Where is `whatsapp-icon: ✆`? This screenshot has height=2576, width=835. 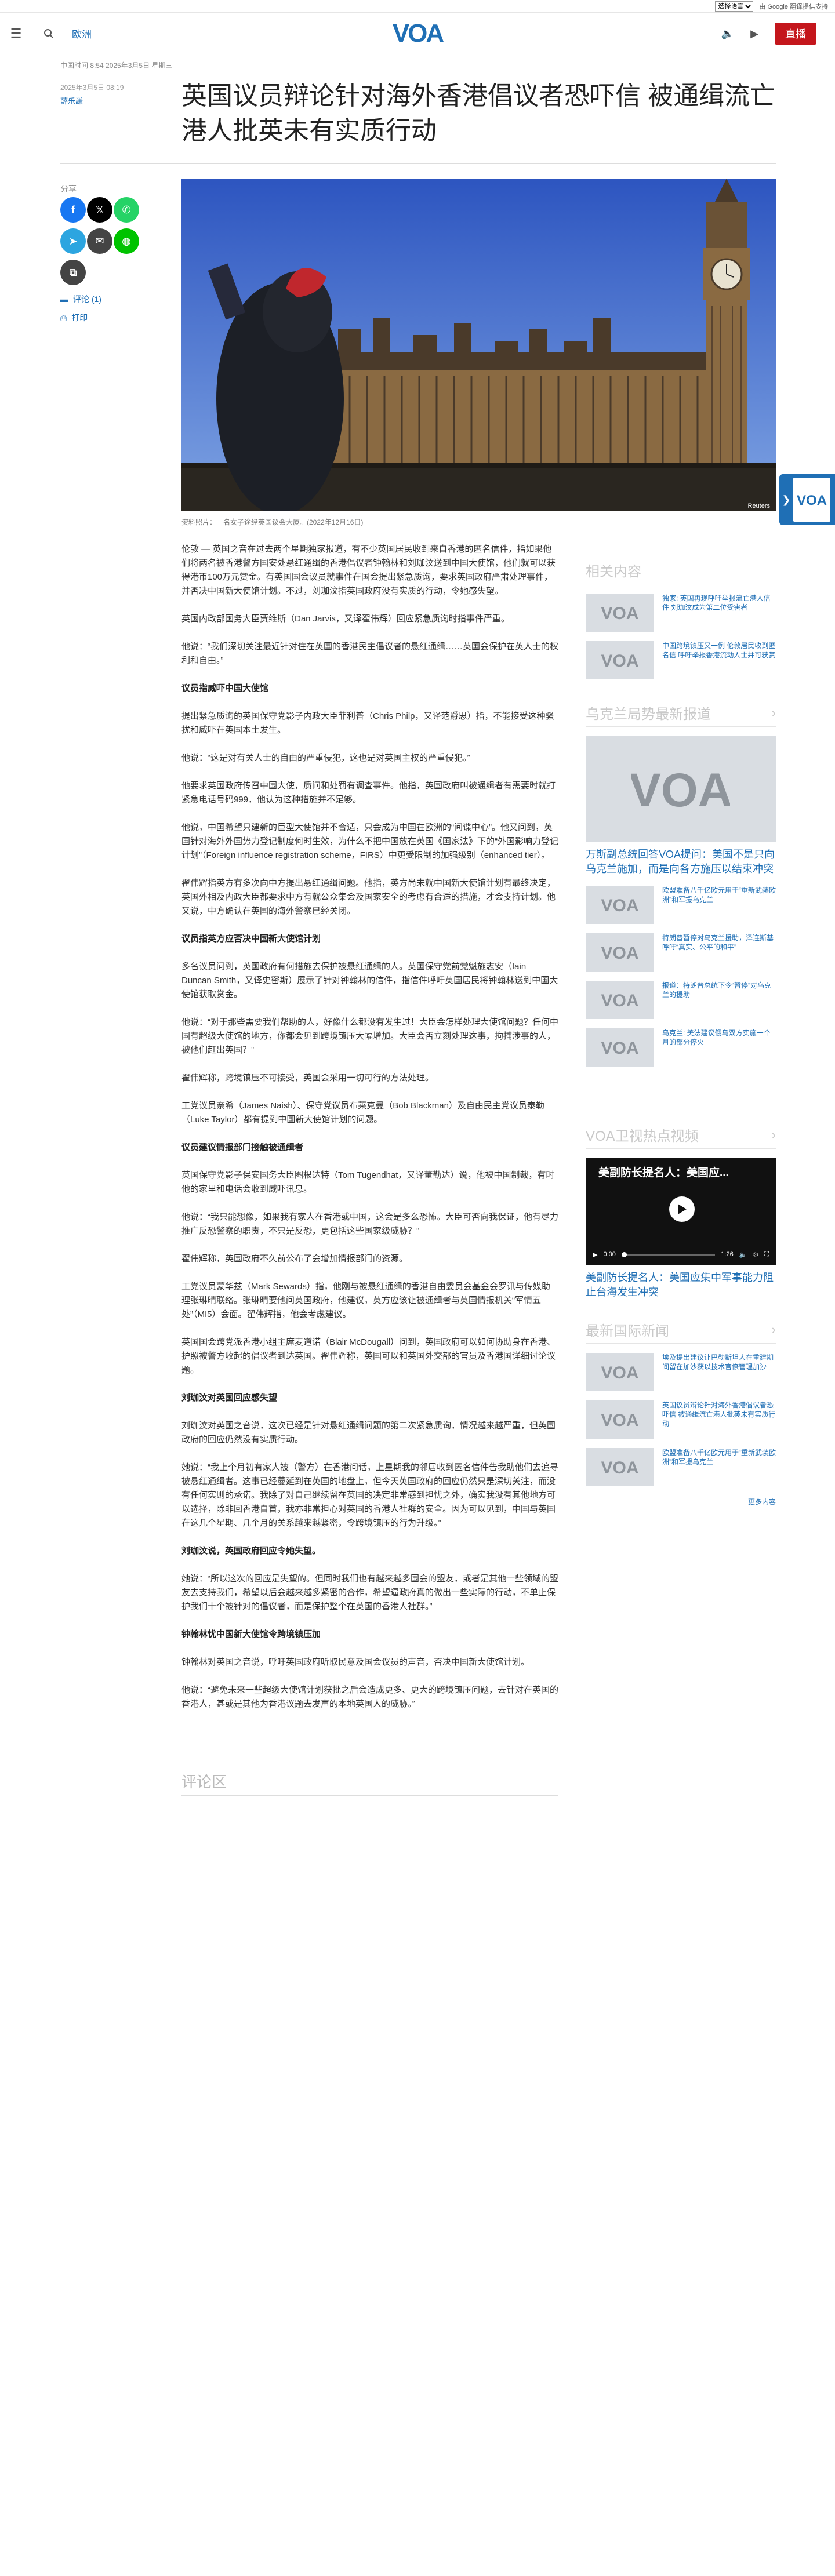 whatsapp-icon: ✆ is located at coordinates (127, 210).